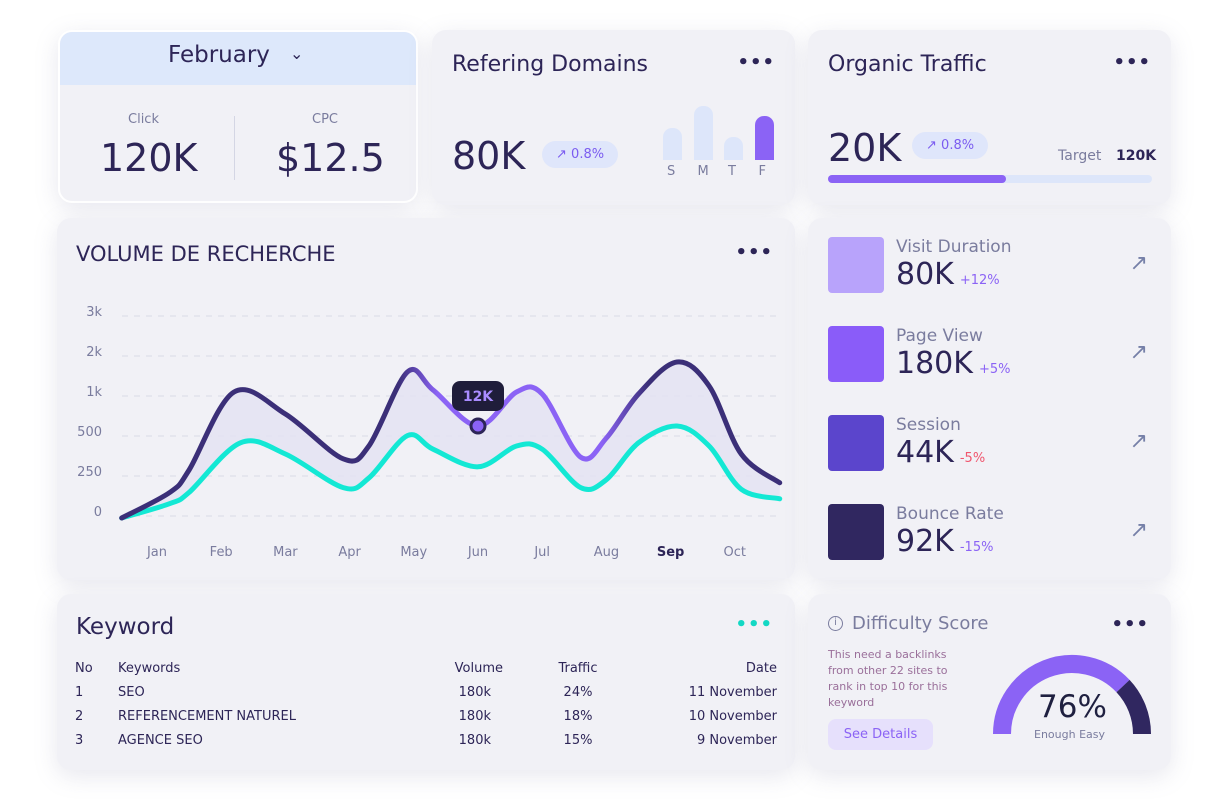 This screenshot has width=1208, height=807. I want to click on table-cell: 18%, so click(578, 716).